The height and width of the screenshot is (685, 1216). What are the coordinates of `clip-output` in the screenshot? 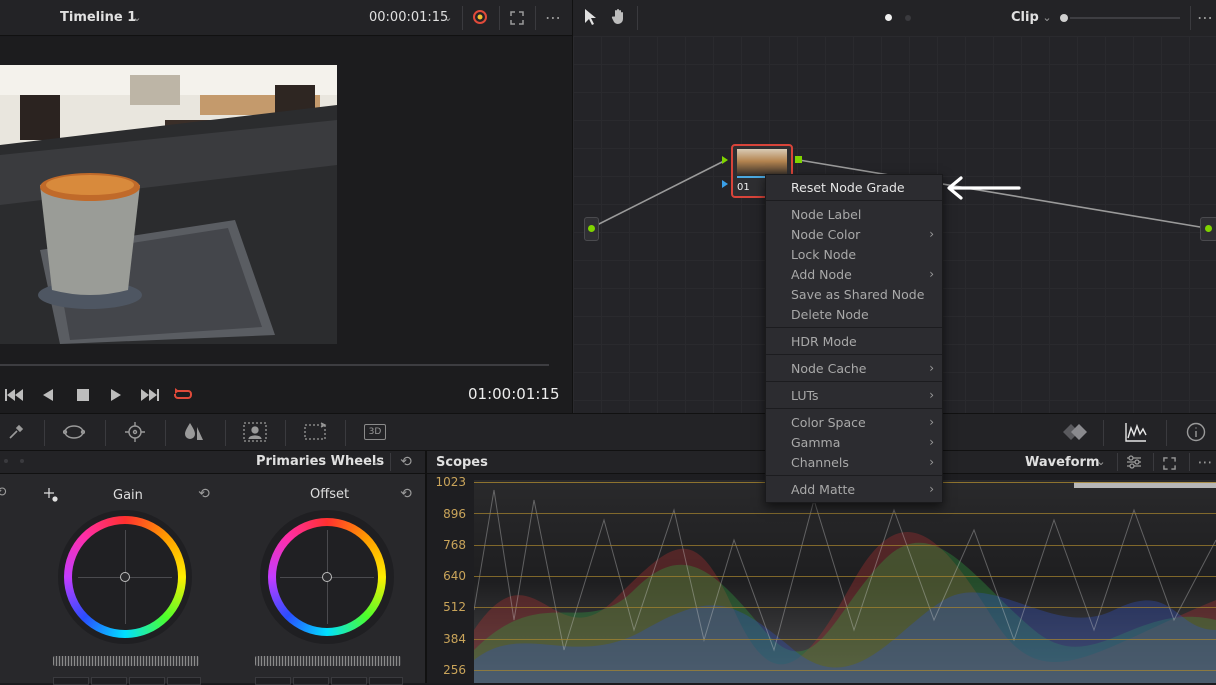 It's located at (1208, 229).